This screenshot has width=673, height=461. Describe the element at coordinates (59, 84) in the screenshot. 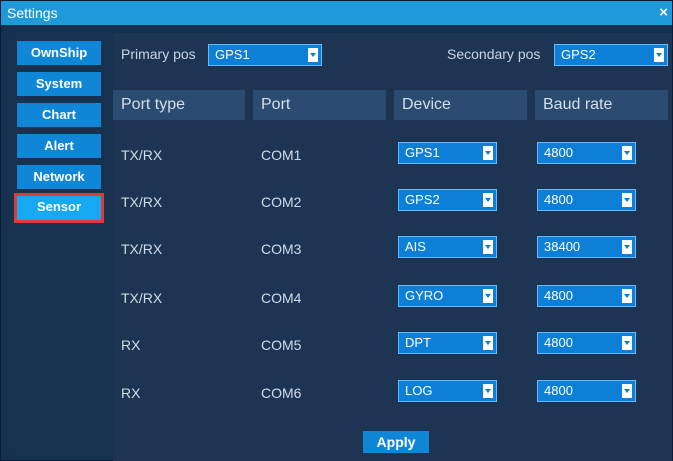

I see `tab-system: System` at that location.